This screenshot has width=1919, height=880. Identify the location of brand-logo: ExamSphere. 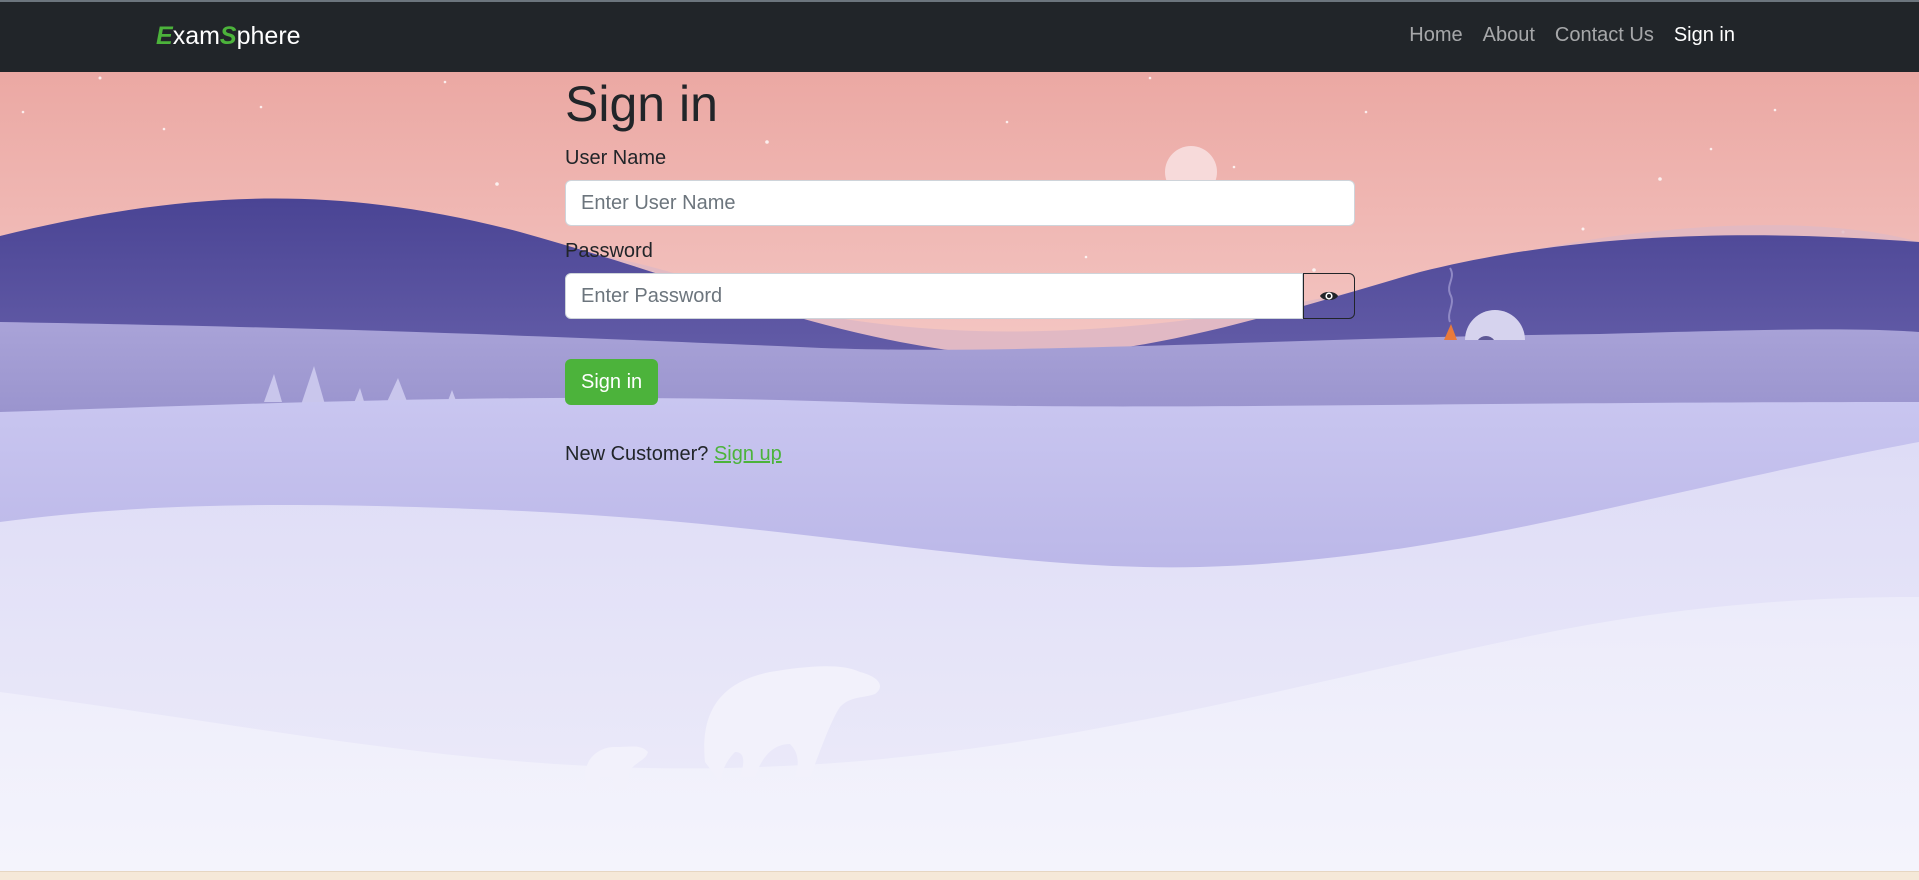
(228, 36).